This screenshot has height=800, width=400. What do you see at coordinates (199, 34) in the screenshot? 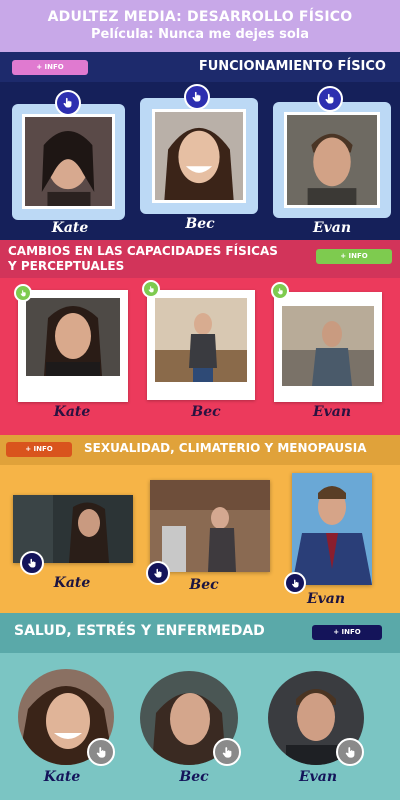
I see `page-subtitle: Película: Nunca me dejes sola` at bounding box center [199, 34].